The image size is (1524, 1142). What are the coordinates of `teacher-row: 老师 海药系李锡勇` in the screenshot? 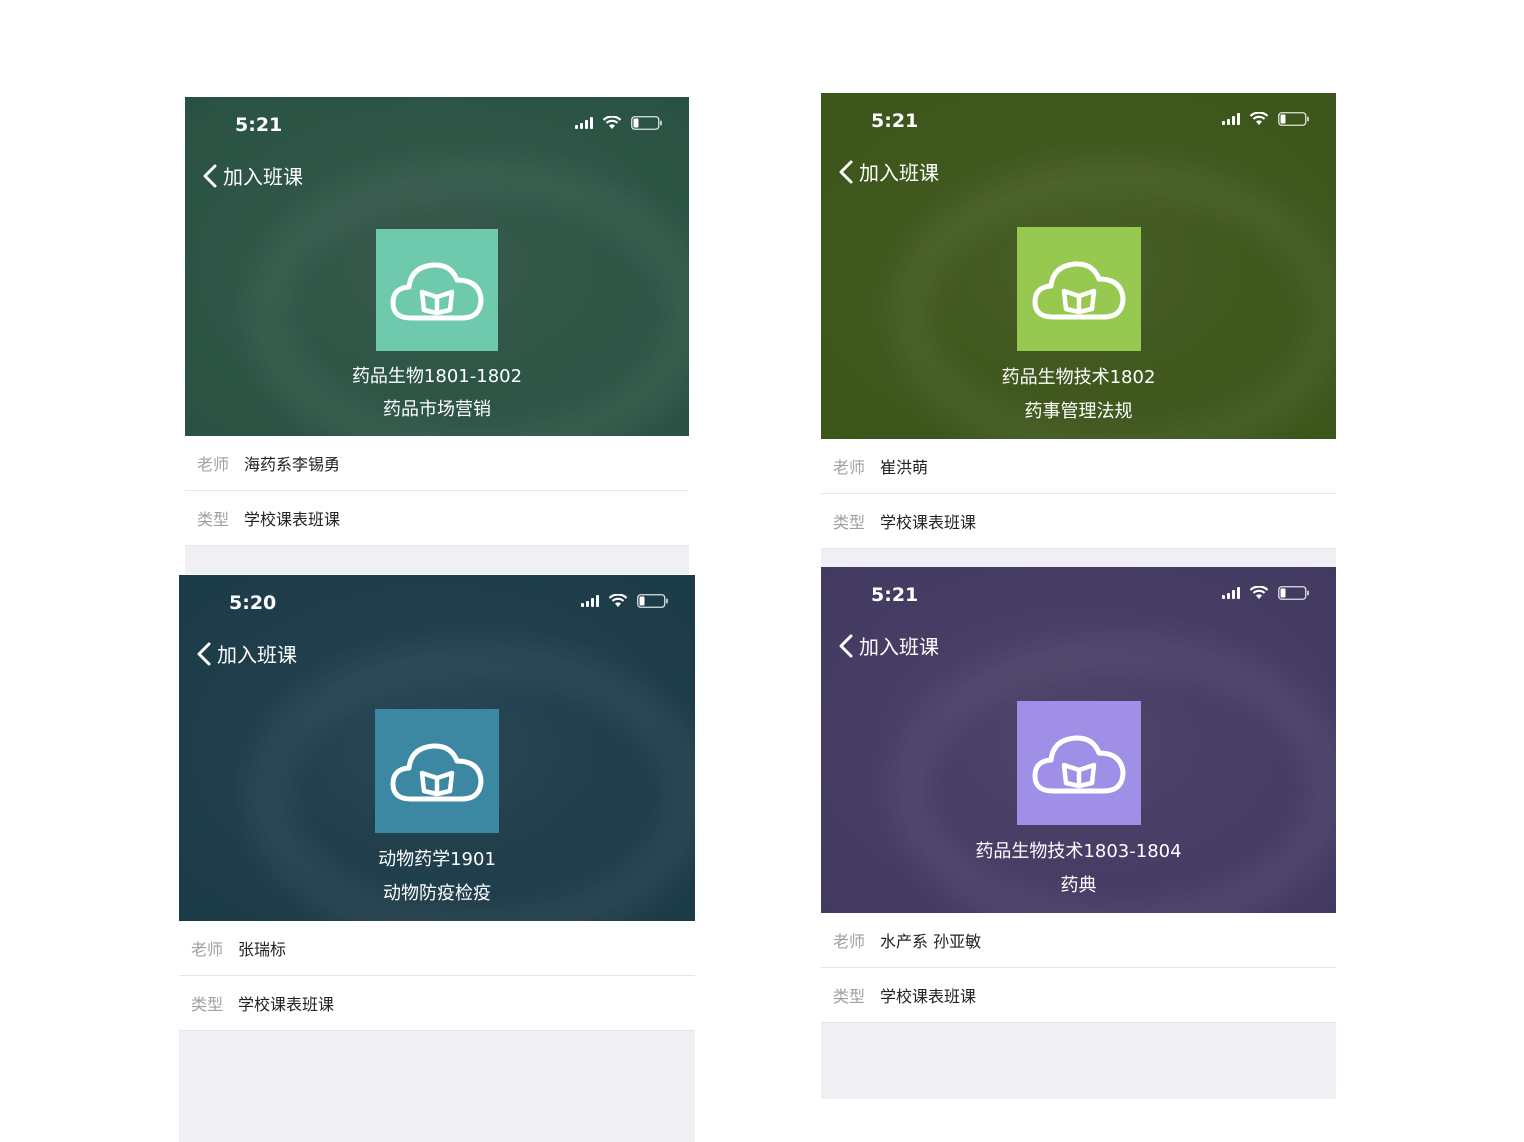 It's located at (437, 463).